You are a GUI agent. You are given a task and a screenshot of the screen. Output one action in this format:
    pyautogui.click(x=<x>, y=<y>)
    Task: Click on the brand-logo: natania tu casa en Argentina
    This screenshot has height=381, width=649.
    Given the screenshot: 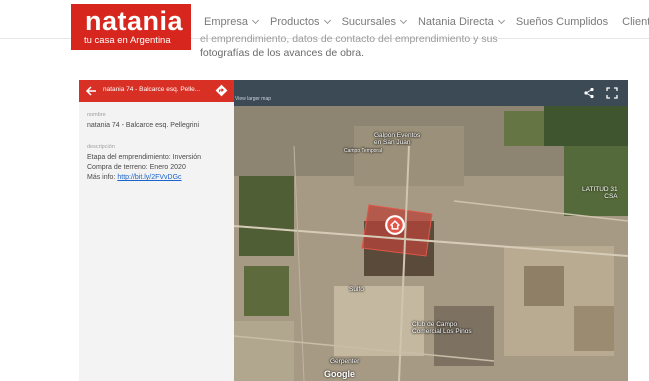 What is the action you would take?
    pyautogui.click(x=131, y=27)
    